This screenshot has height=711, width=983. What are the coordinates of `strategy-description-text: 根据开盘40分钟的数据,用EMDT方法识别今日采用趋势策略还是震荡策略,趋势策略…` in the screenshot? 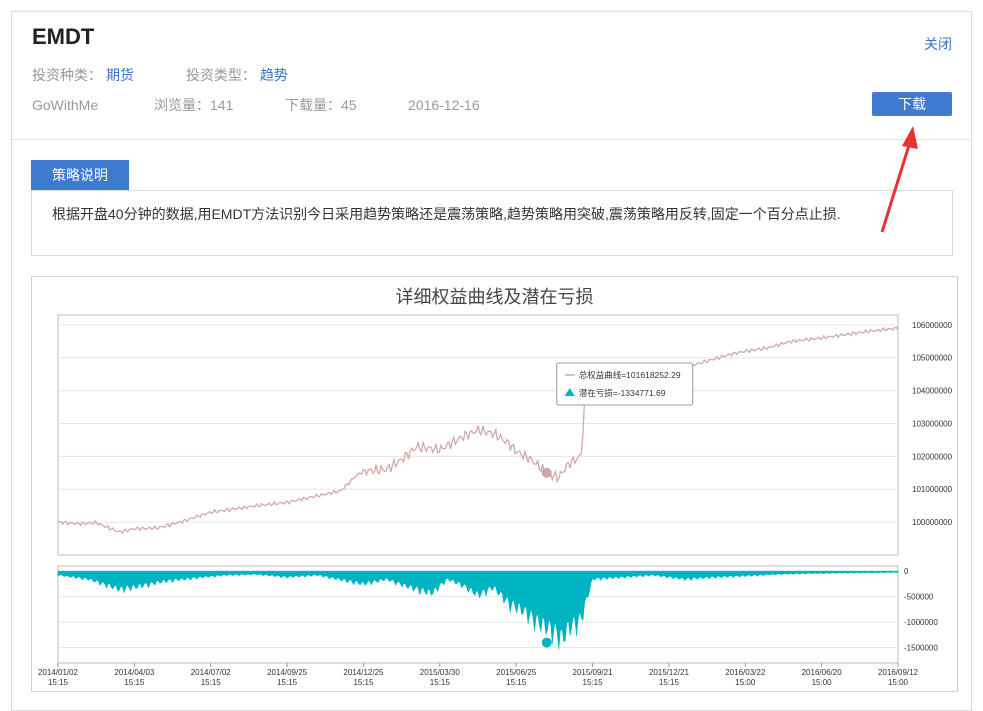 It's located at (446, 214).